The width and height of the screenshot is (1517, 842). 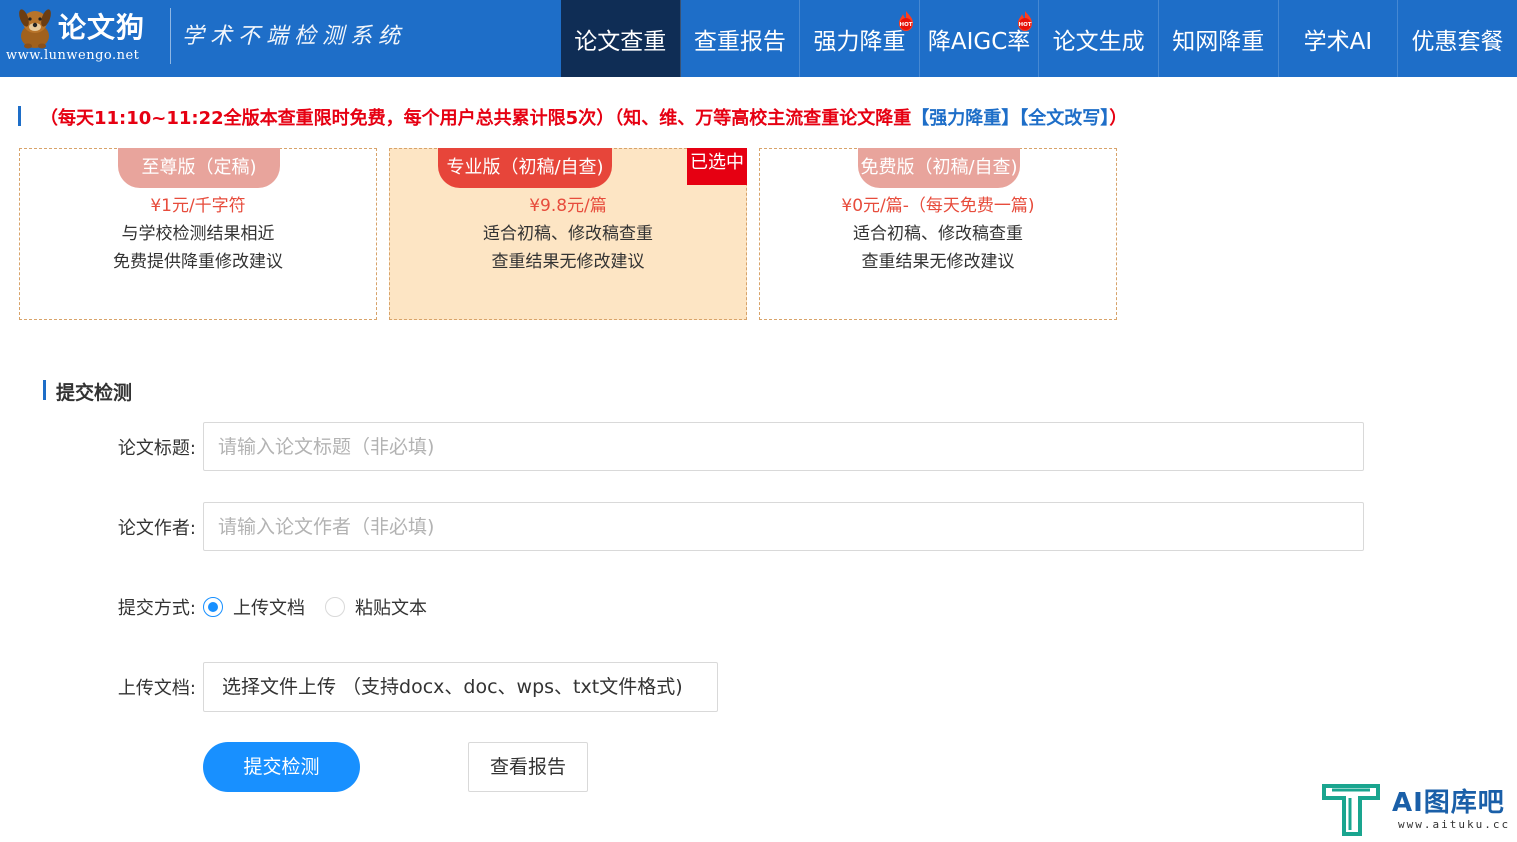 I want to click on full-rewrite-link: 【全文改写】, so click(x=1064, y=118).